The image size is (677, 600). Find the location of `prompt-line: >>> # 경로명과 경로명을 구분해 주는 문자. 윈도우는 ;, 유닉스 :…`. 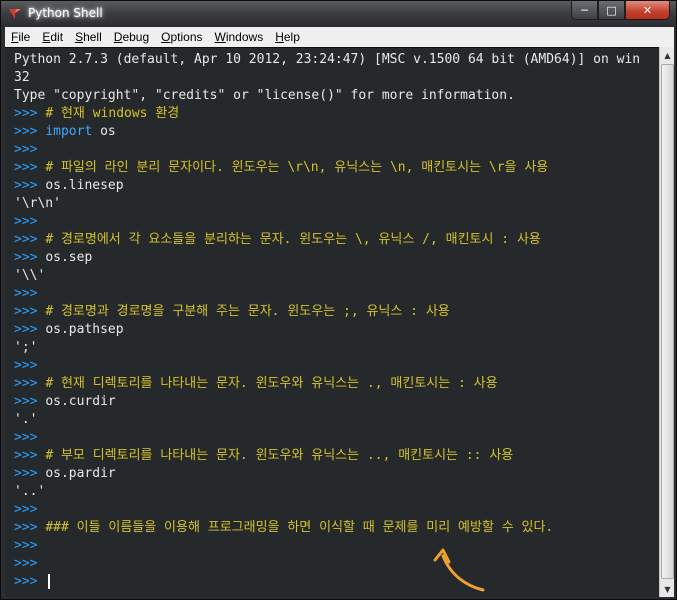

prompt-line: >>> # 경로명과 경로명을 구분해 주는 문자. 윈도우는 ;, 유닉스 :… is located at coordinates (336, 312).